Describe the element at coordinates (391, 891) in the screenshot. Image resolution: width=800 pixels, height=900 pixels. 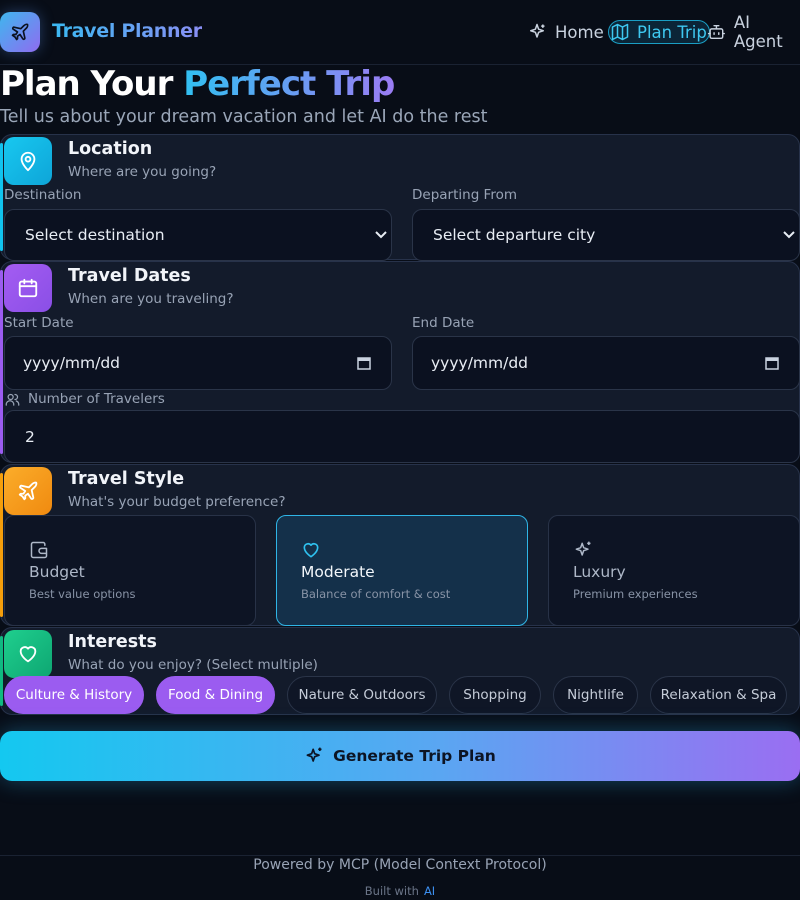
I see `built-with-text: Built with` at that location.